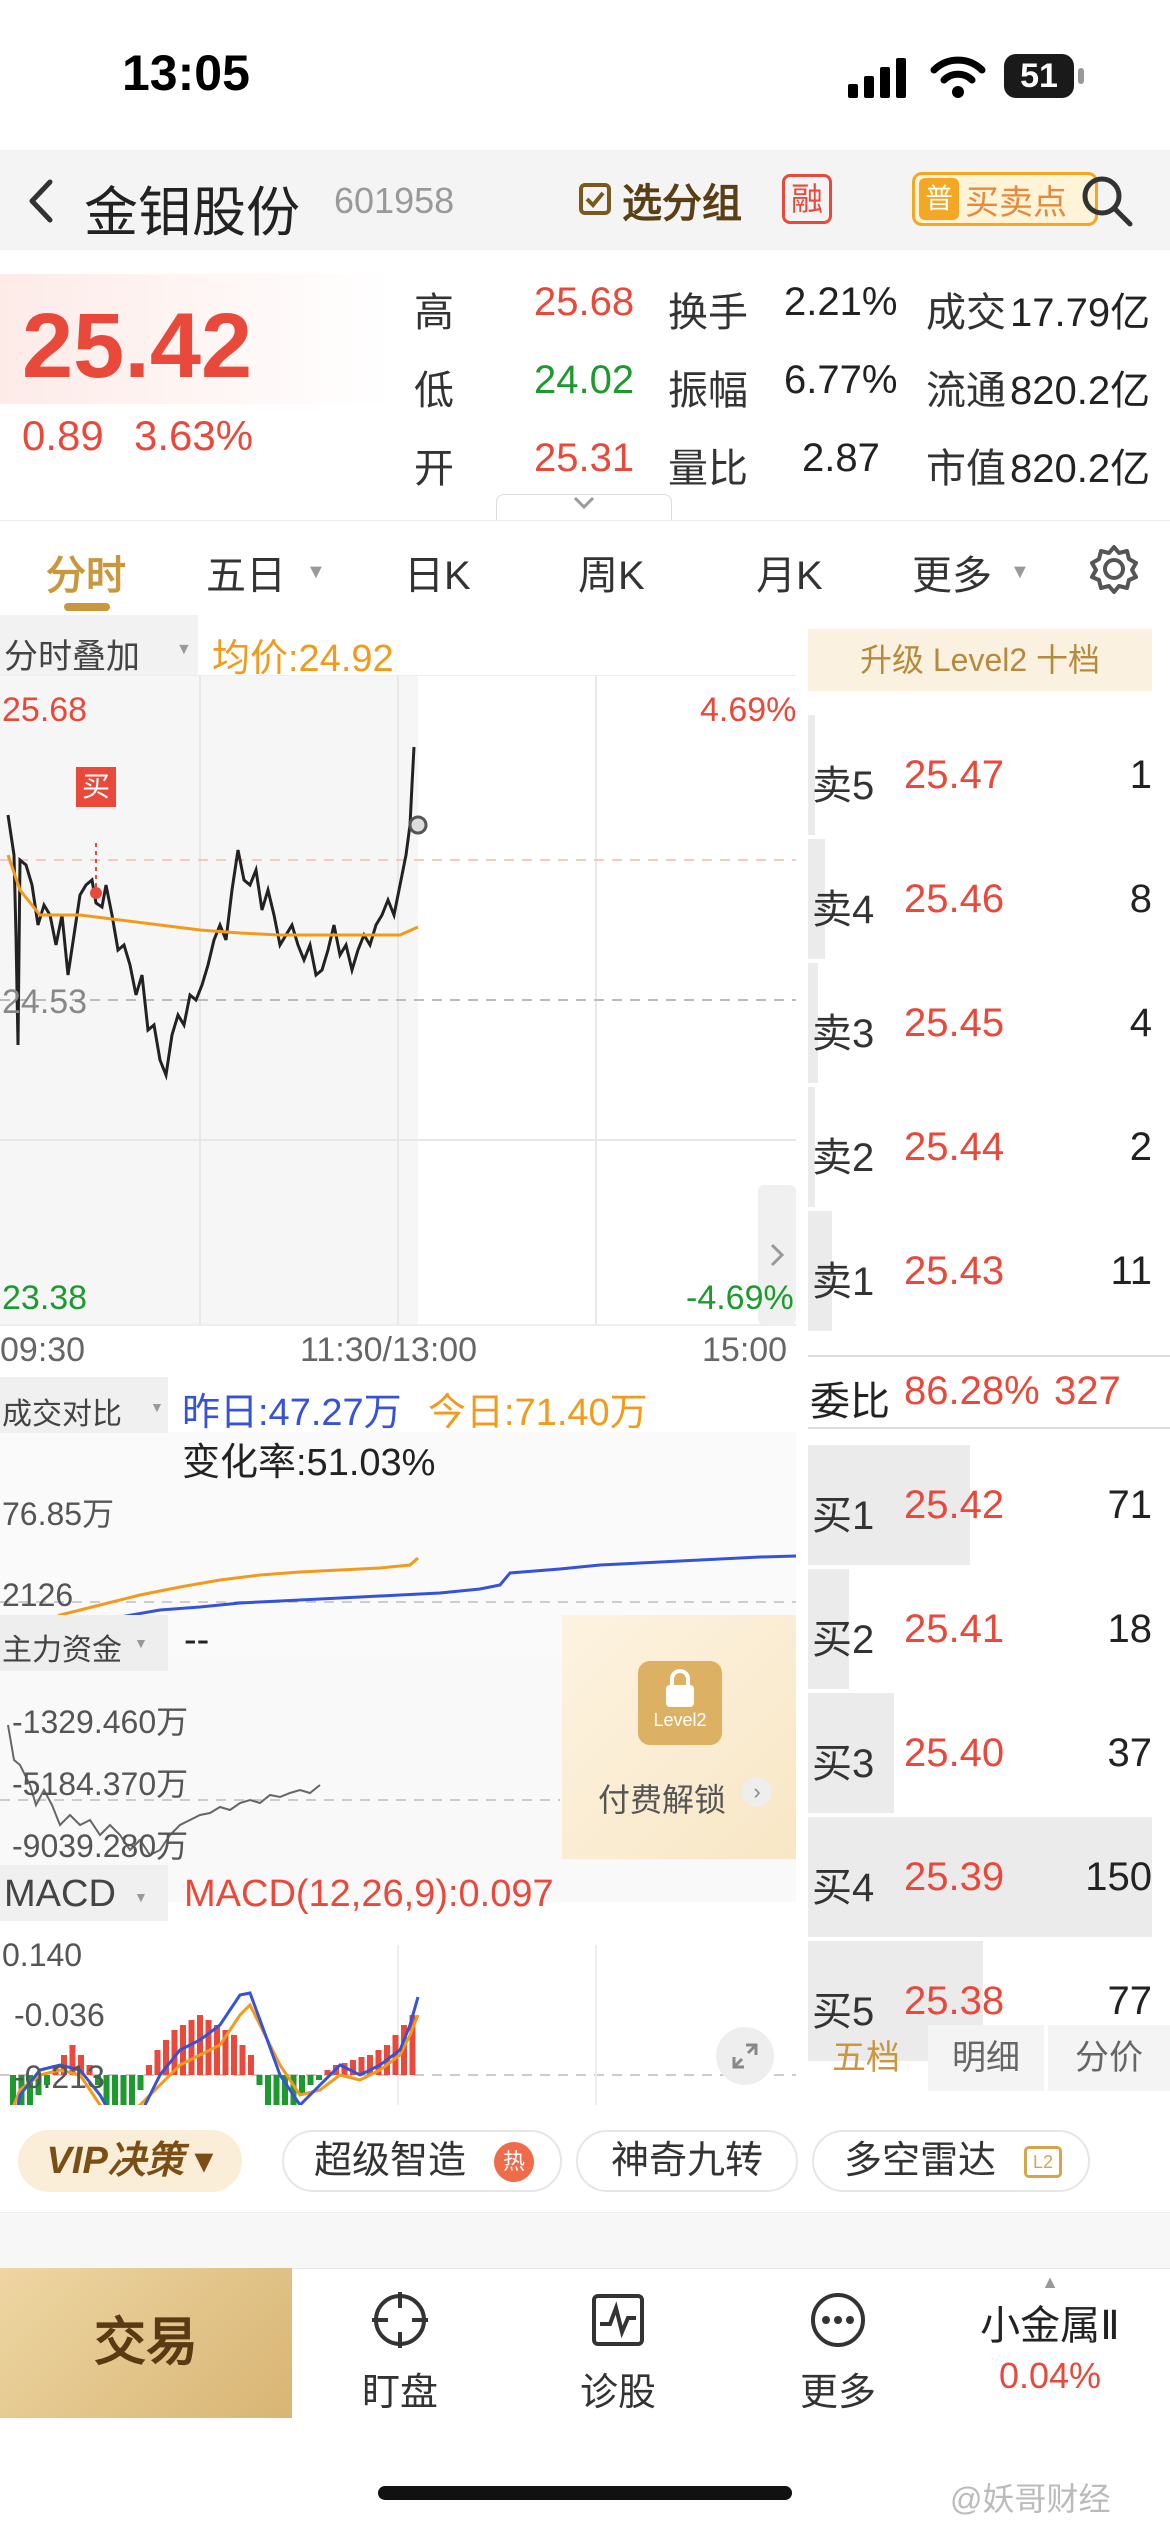 This screenshot has height=2532, width=1170. Describe the element at coordinates (1039, 76) in the screenshot. I see `battery-level: 51` at that location.